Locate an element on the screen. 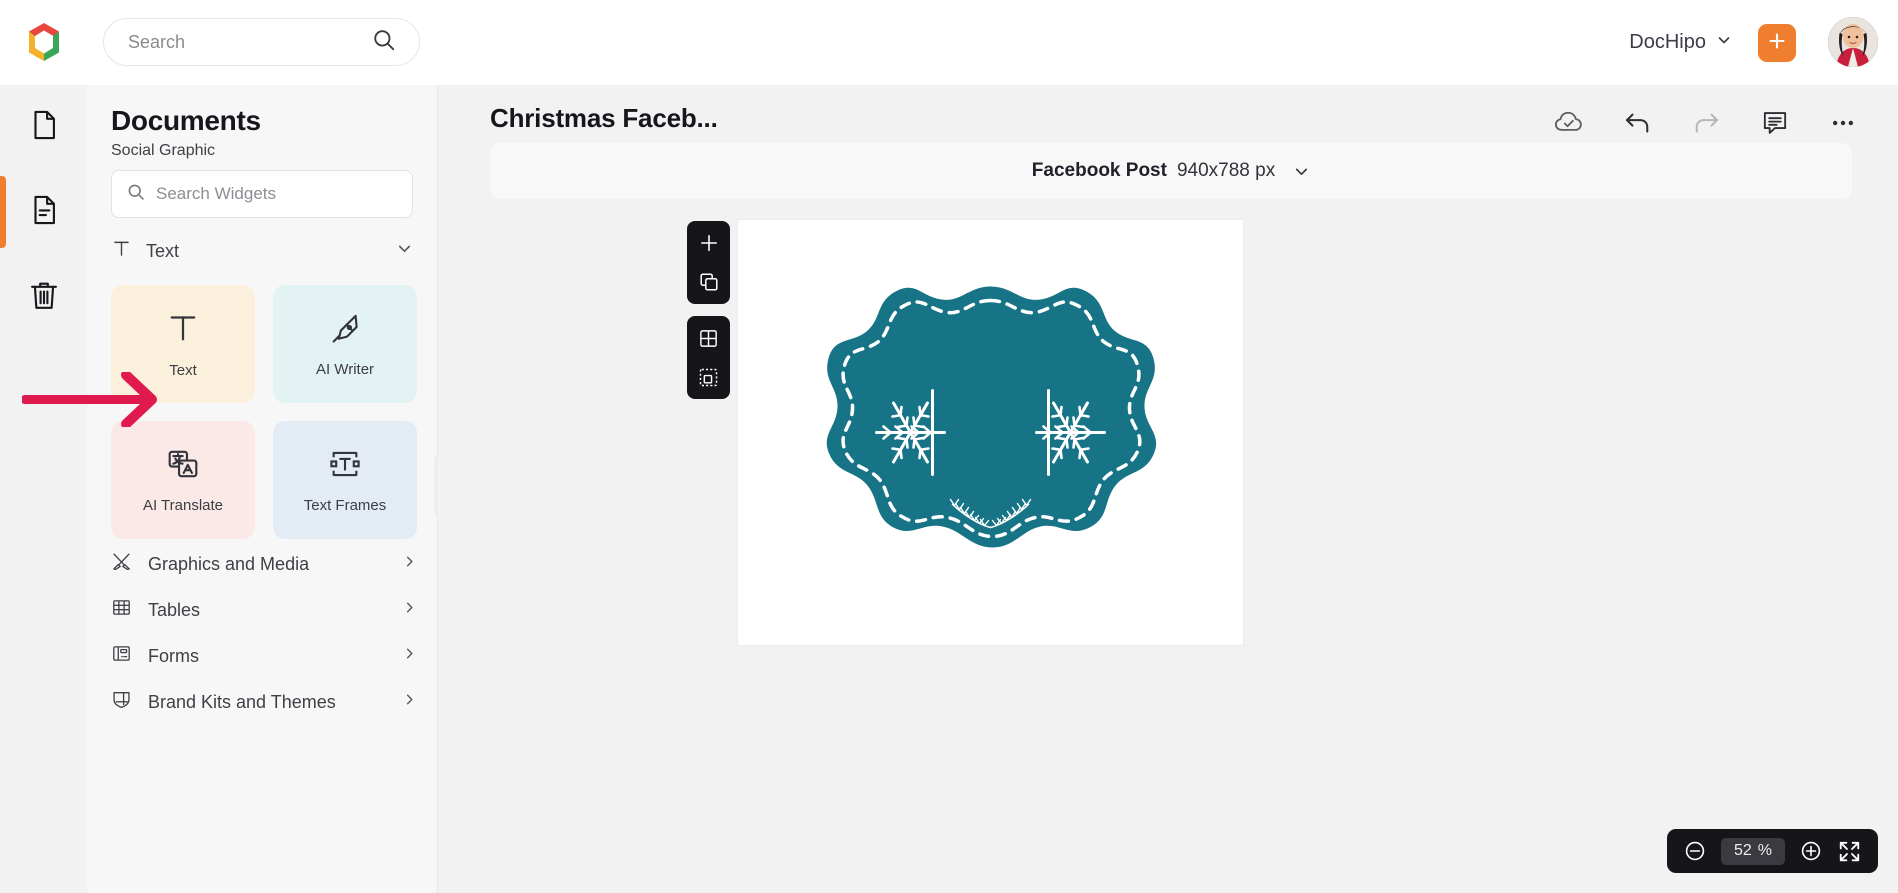  widget-card-label: Text is located at coordinates (183, 370).